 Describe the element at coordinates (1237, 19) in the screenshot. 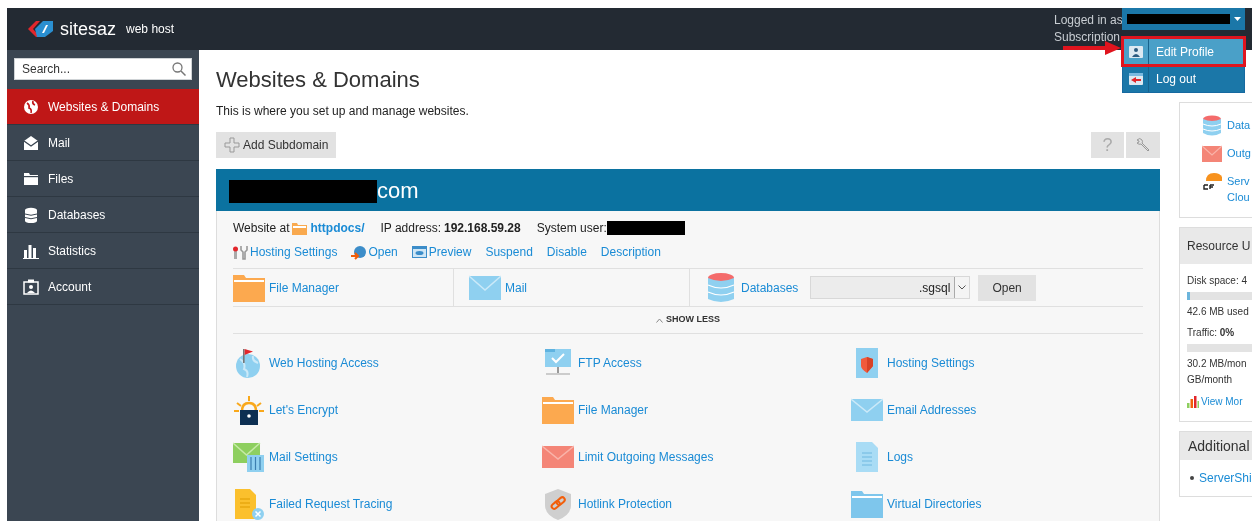

I see `caret-icon` at that location.